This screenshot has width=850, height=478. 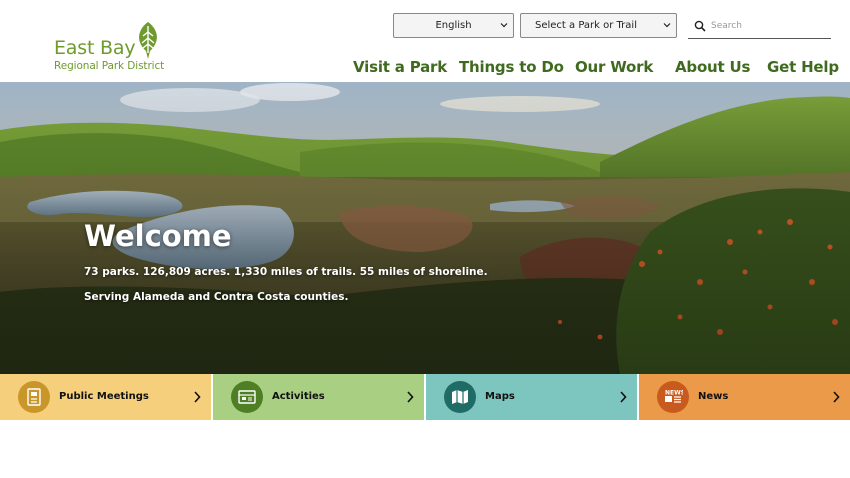 I want to click on park-trail-select: Select a Park or Trail, so click(x=598, y=25).